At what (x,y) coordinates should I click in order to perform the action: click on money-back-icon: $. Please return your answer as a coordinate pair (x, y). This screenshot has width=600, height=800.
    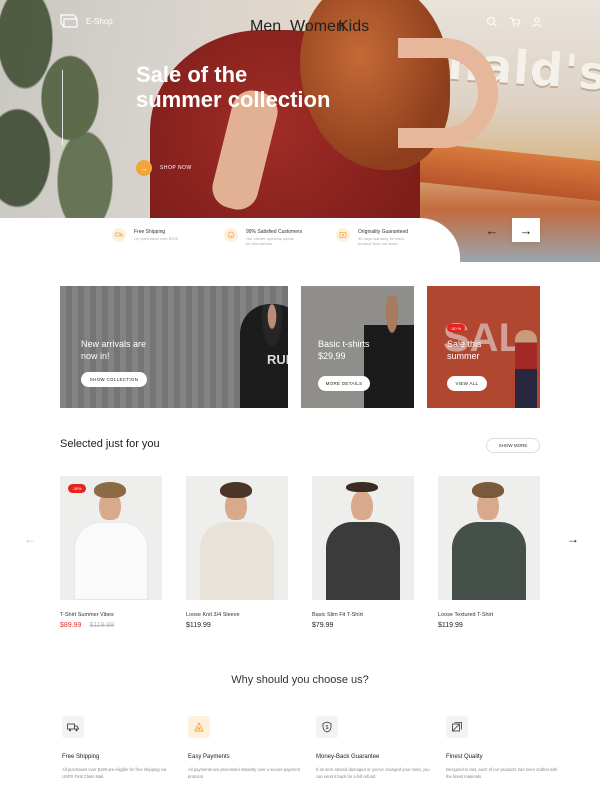
    Looking at the image, I should click on (327, 727).